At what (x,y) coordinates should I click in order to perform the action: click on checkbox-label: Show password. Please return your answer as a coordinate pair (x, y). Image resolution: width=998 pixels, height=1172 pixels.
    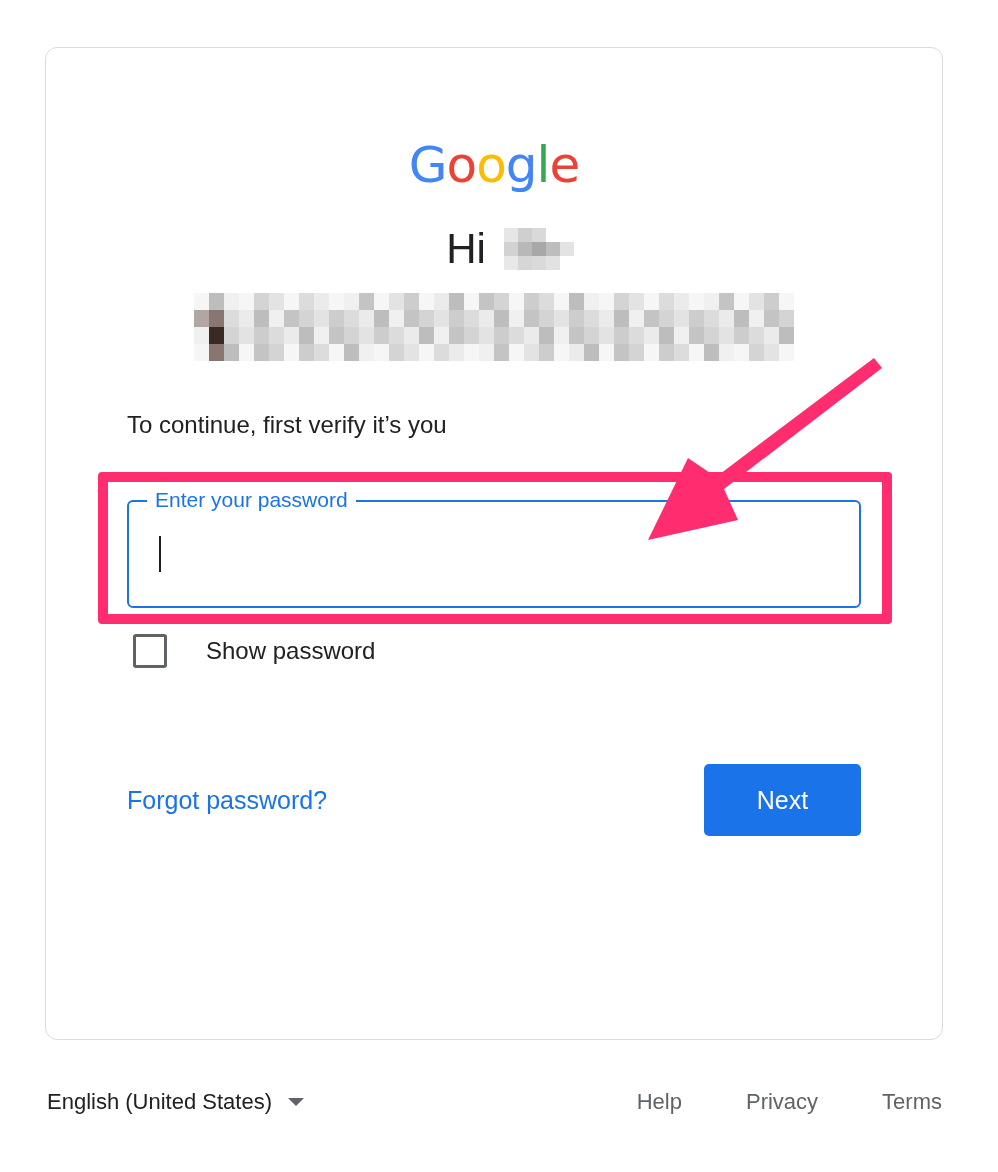
    Looking at the image, I should click on (291, 651).